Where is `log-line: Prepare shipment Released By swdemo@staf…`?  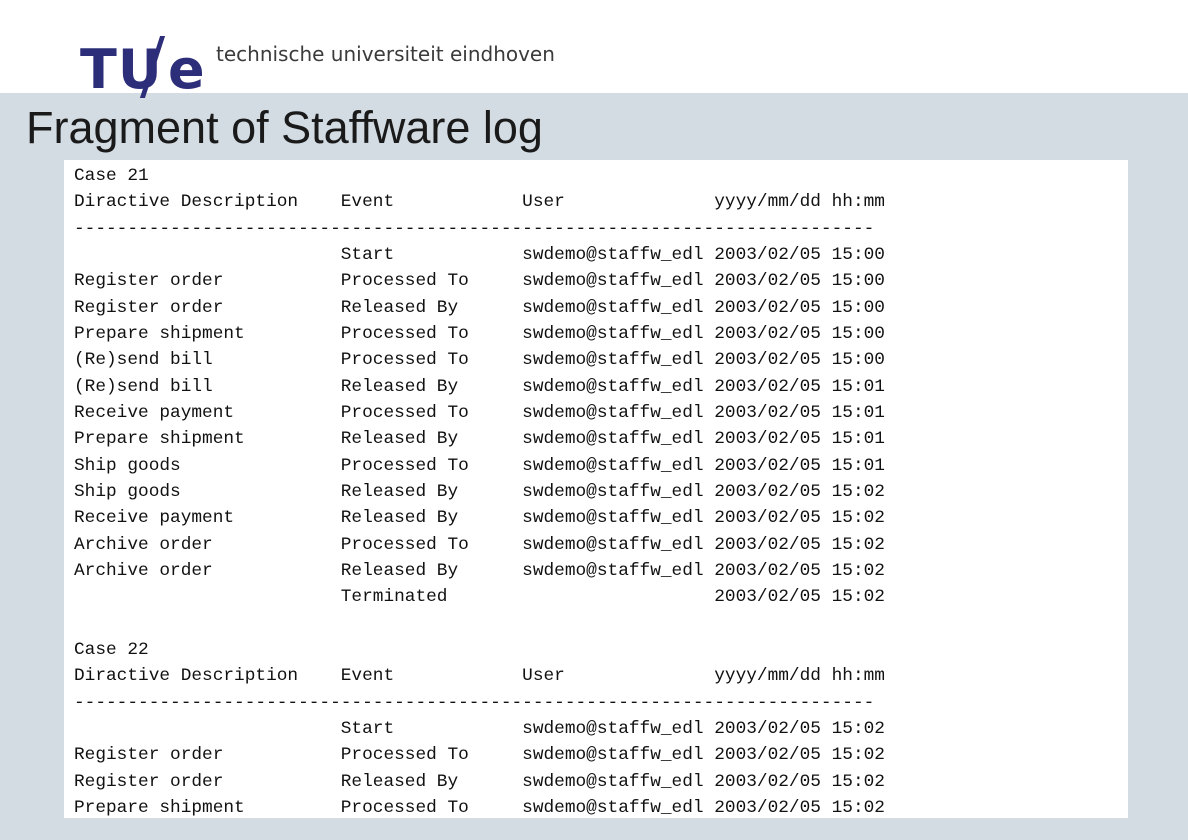
log-line: Prepare shipment Released By swdemo@staf… is located at coordinates (479, 439).